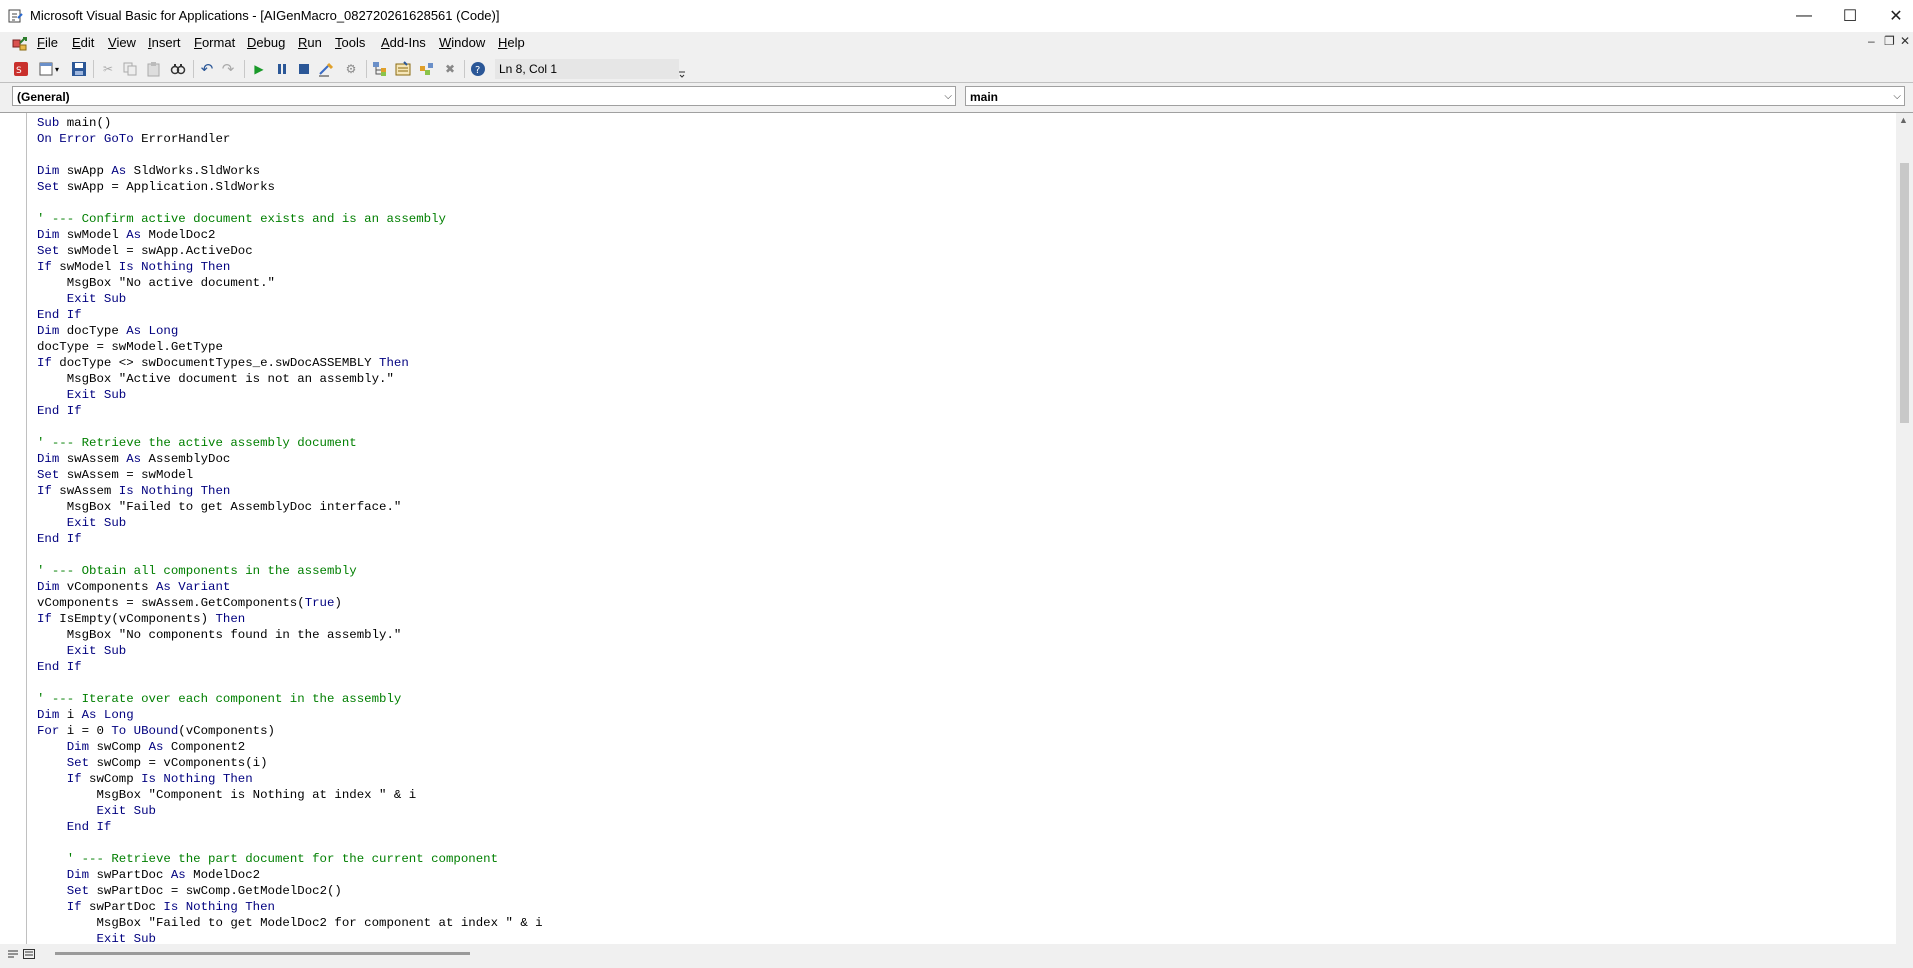 The height and width of the screenshot is (968, 1913). I want to click on code-line: If swComp Is Nothing Then, so click(967, 779).